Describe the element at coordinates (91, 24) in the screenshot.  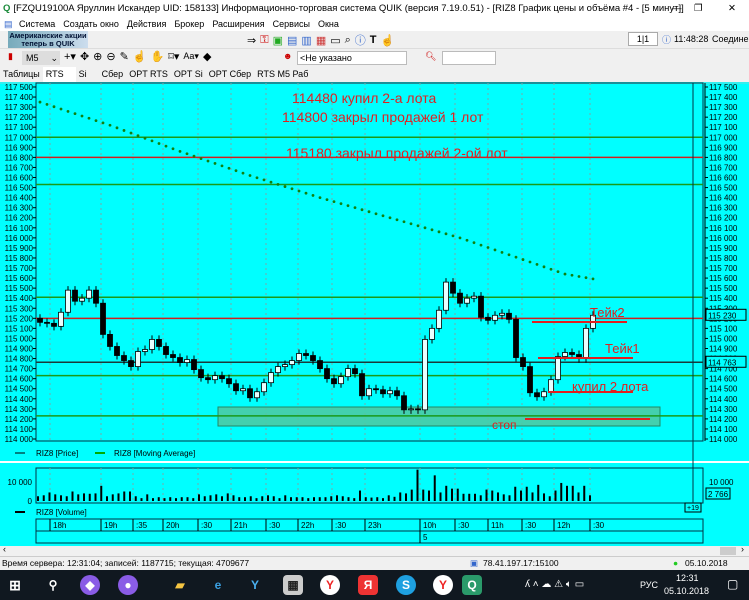
I see `menu-create-window: Создать окно` at that location.